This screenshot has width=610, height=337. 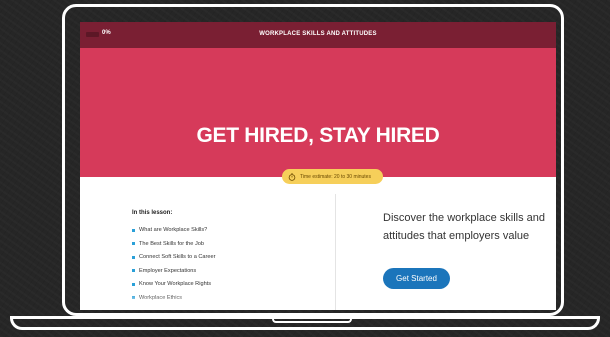 What do you see at coordinates (318, 135) in the screenshot?
I see `hero-title: GET HIRED, STAY HIRED` at bounding box center [318, 135].